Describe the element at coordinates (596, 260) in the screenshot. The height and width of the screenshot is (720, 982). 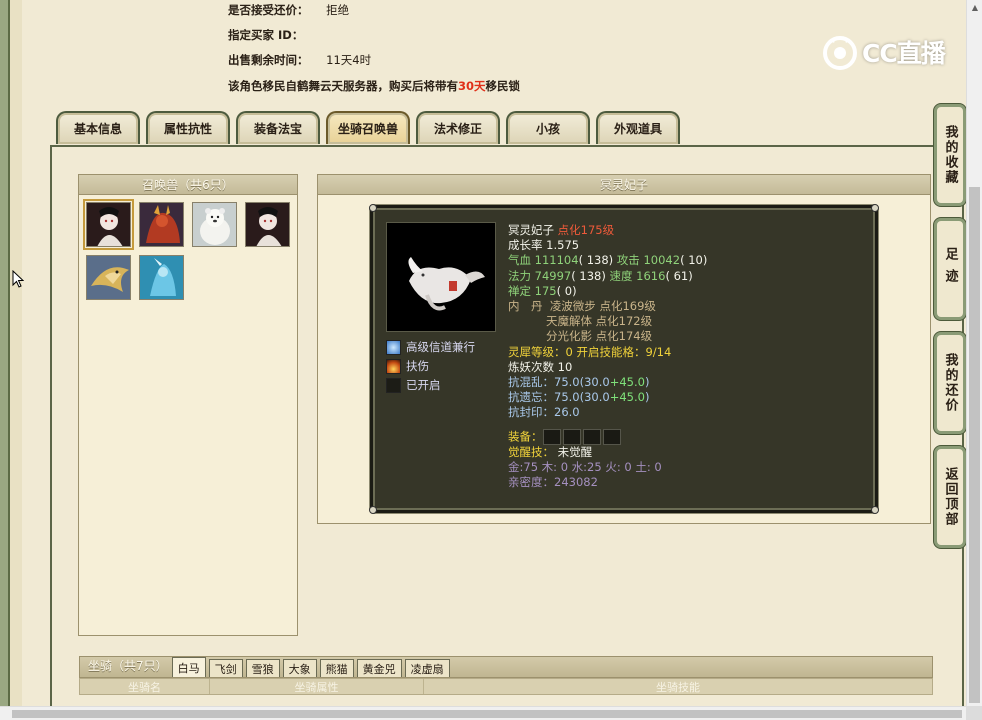
I see `hp-extra: ( 138)` at that location.